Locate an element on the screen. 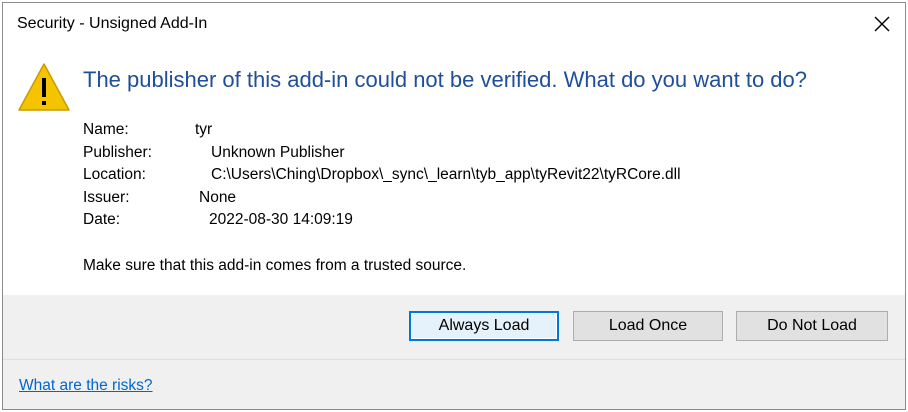 The image size is (908, 412). issuer-value: None is located at coordinates (218, 197).